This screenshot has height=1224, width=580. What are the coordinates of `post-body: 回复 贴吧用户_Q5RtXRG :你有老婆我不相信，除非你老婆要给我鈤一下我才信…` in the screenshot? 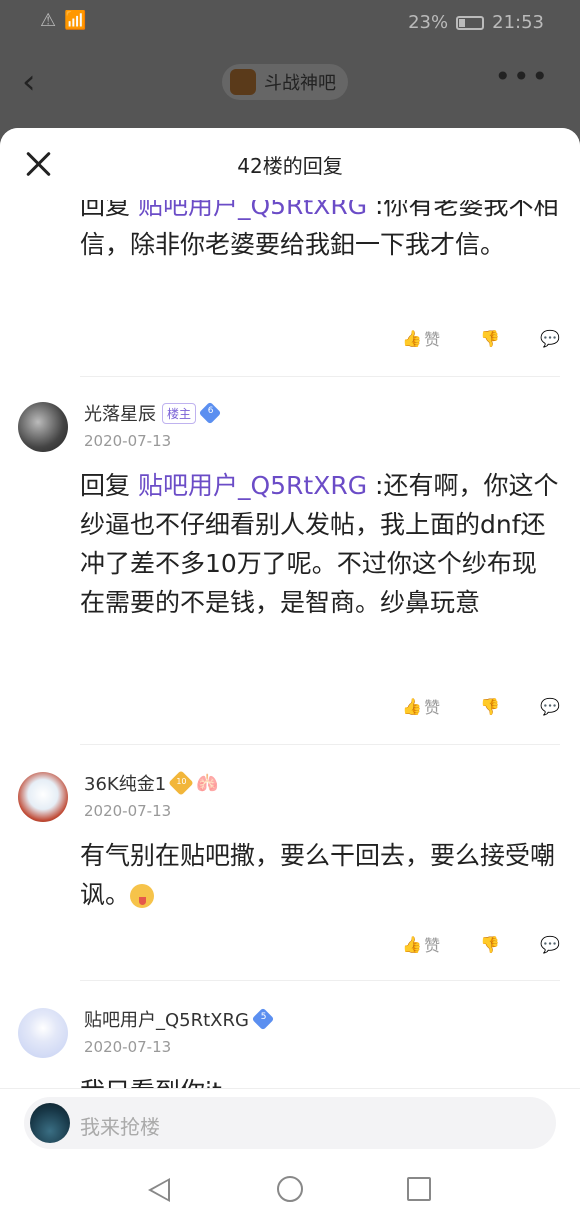 It's located at (320, 232).